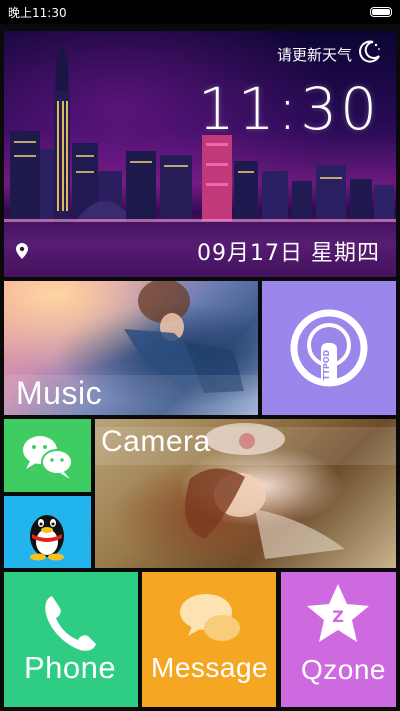  Describe the element at coordinates (288, 253) in the screenshot. I see `date-text: 09月17日 星期四` at that location.